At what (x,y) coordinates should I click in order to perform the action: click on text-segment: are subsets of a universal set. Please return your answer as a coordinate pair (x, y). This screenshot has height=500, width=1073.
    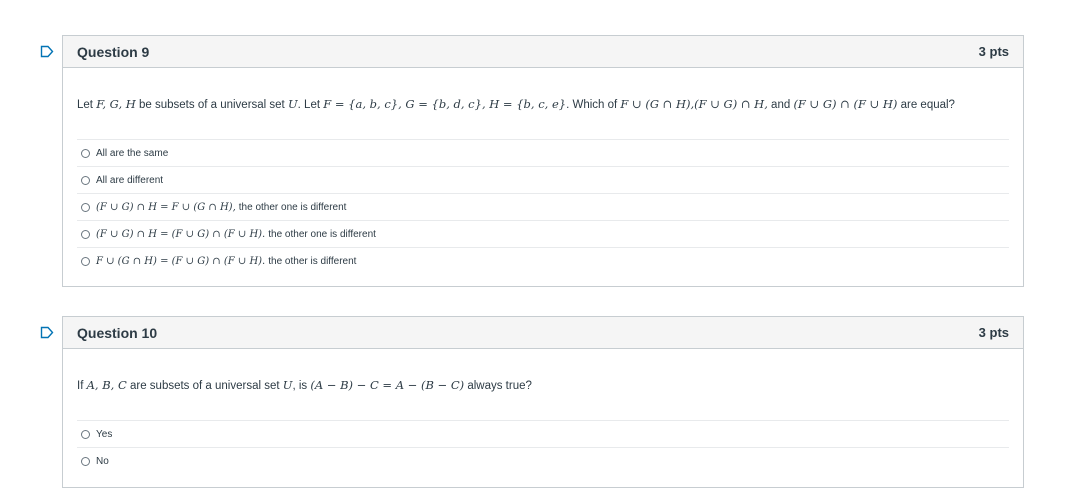
    Looking at the image, I should click on (204, 386).